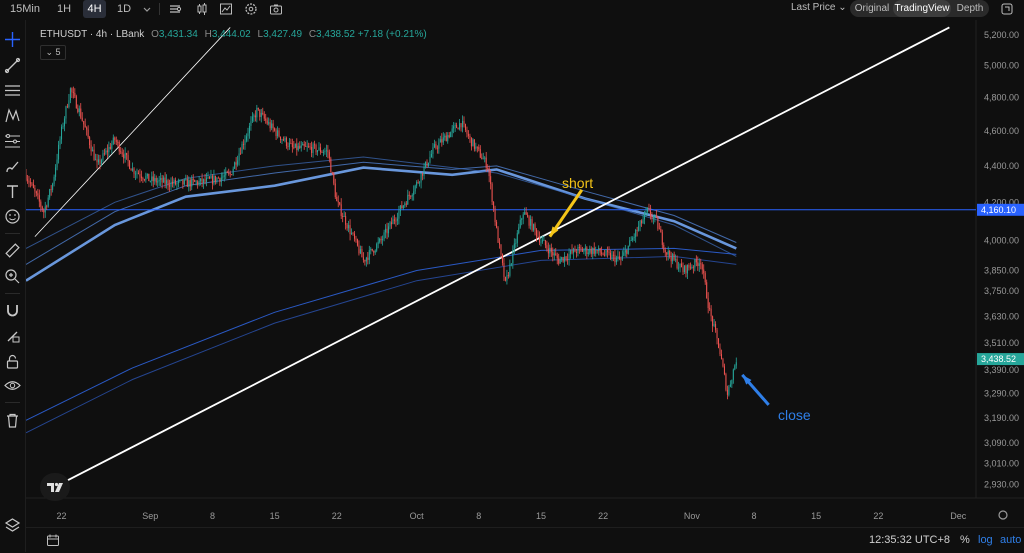 This screenshot has width=1024, height=553. I want to click on fib-tool-icon, so click(12, 141).